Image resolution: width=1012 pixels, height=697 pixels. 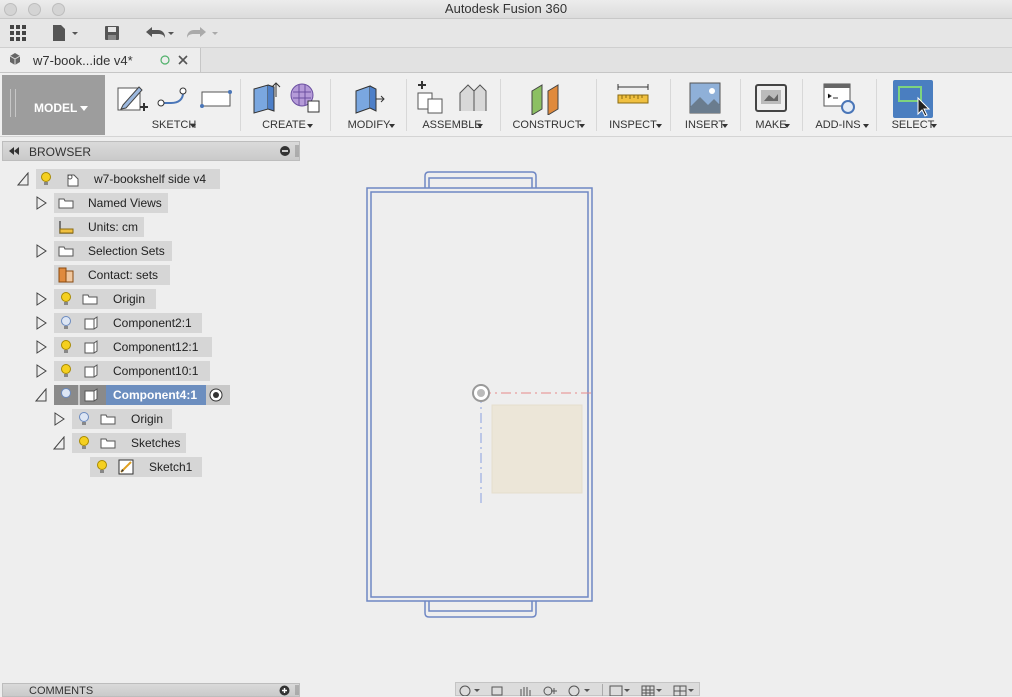 I want to click on 3d-print-icon, so click(x=771, y=98).